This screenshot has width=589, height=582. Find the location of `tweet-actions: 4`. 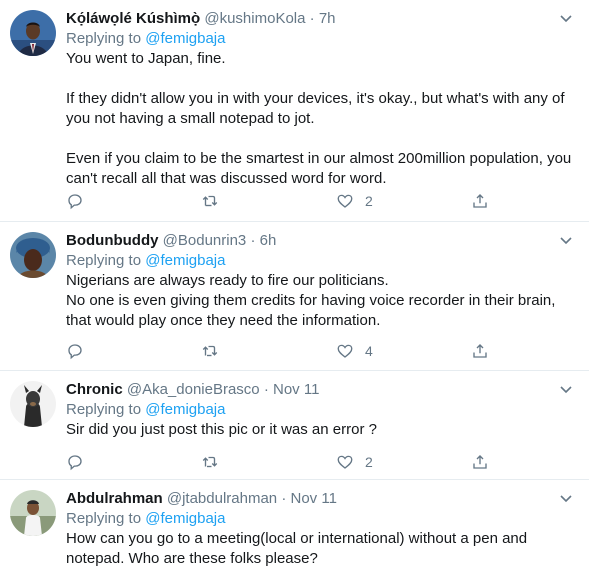

tweet-actions: 4 is located at coordinates (286, 351).